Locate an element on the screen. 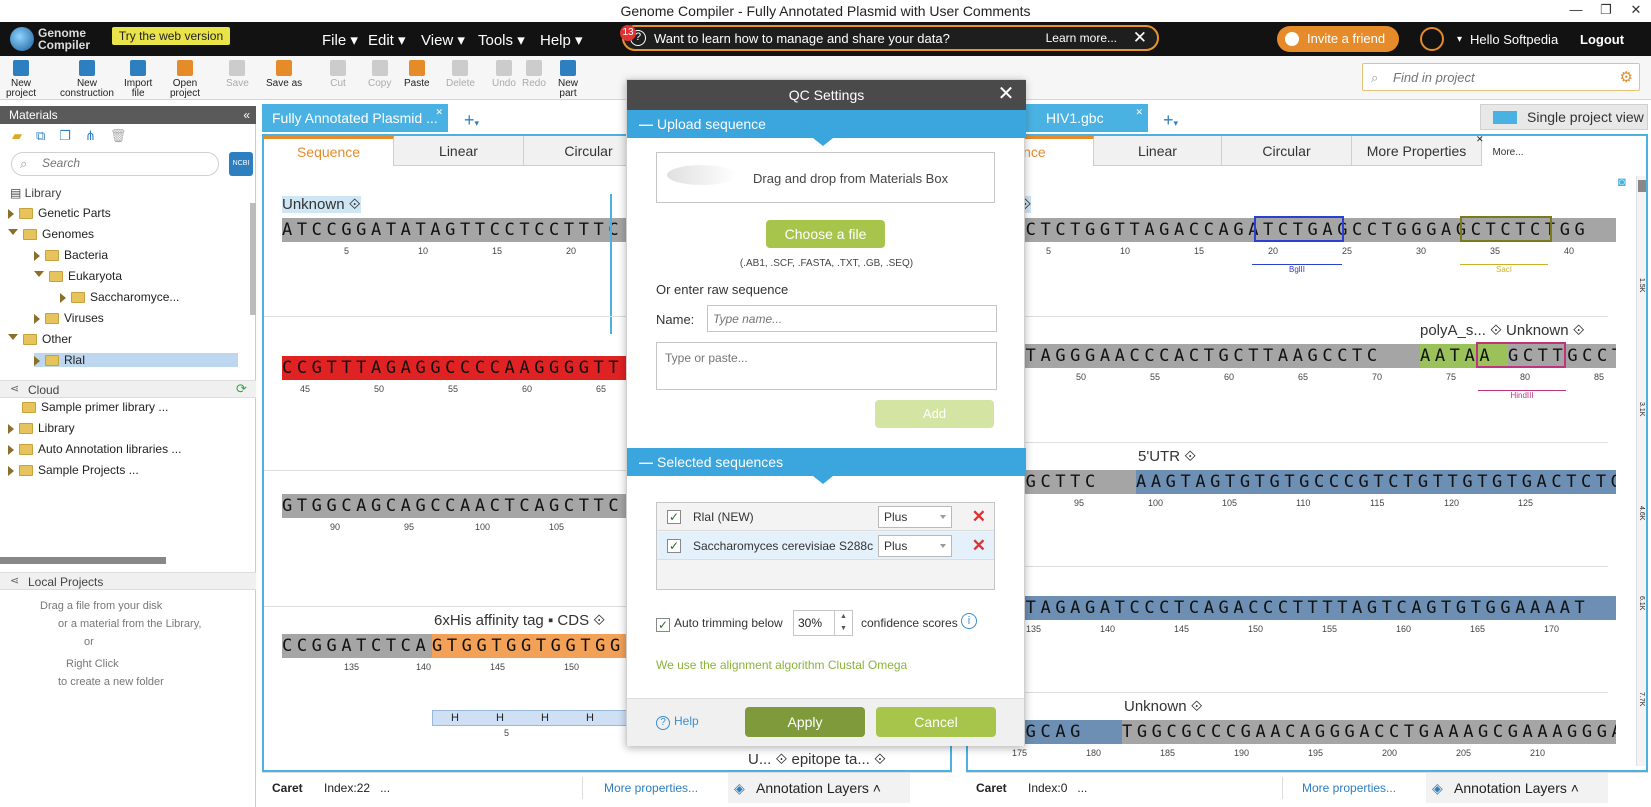  user-greeting: Hello Softpedia is located at coordinates (1514, 39).